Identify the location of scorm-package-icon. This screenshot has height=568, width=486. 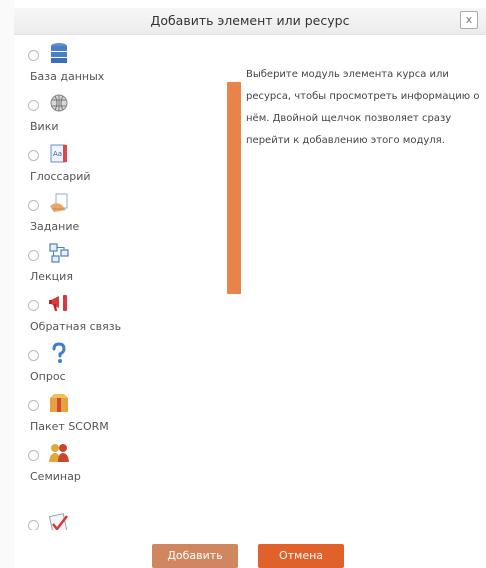
(59, 403).